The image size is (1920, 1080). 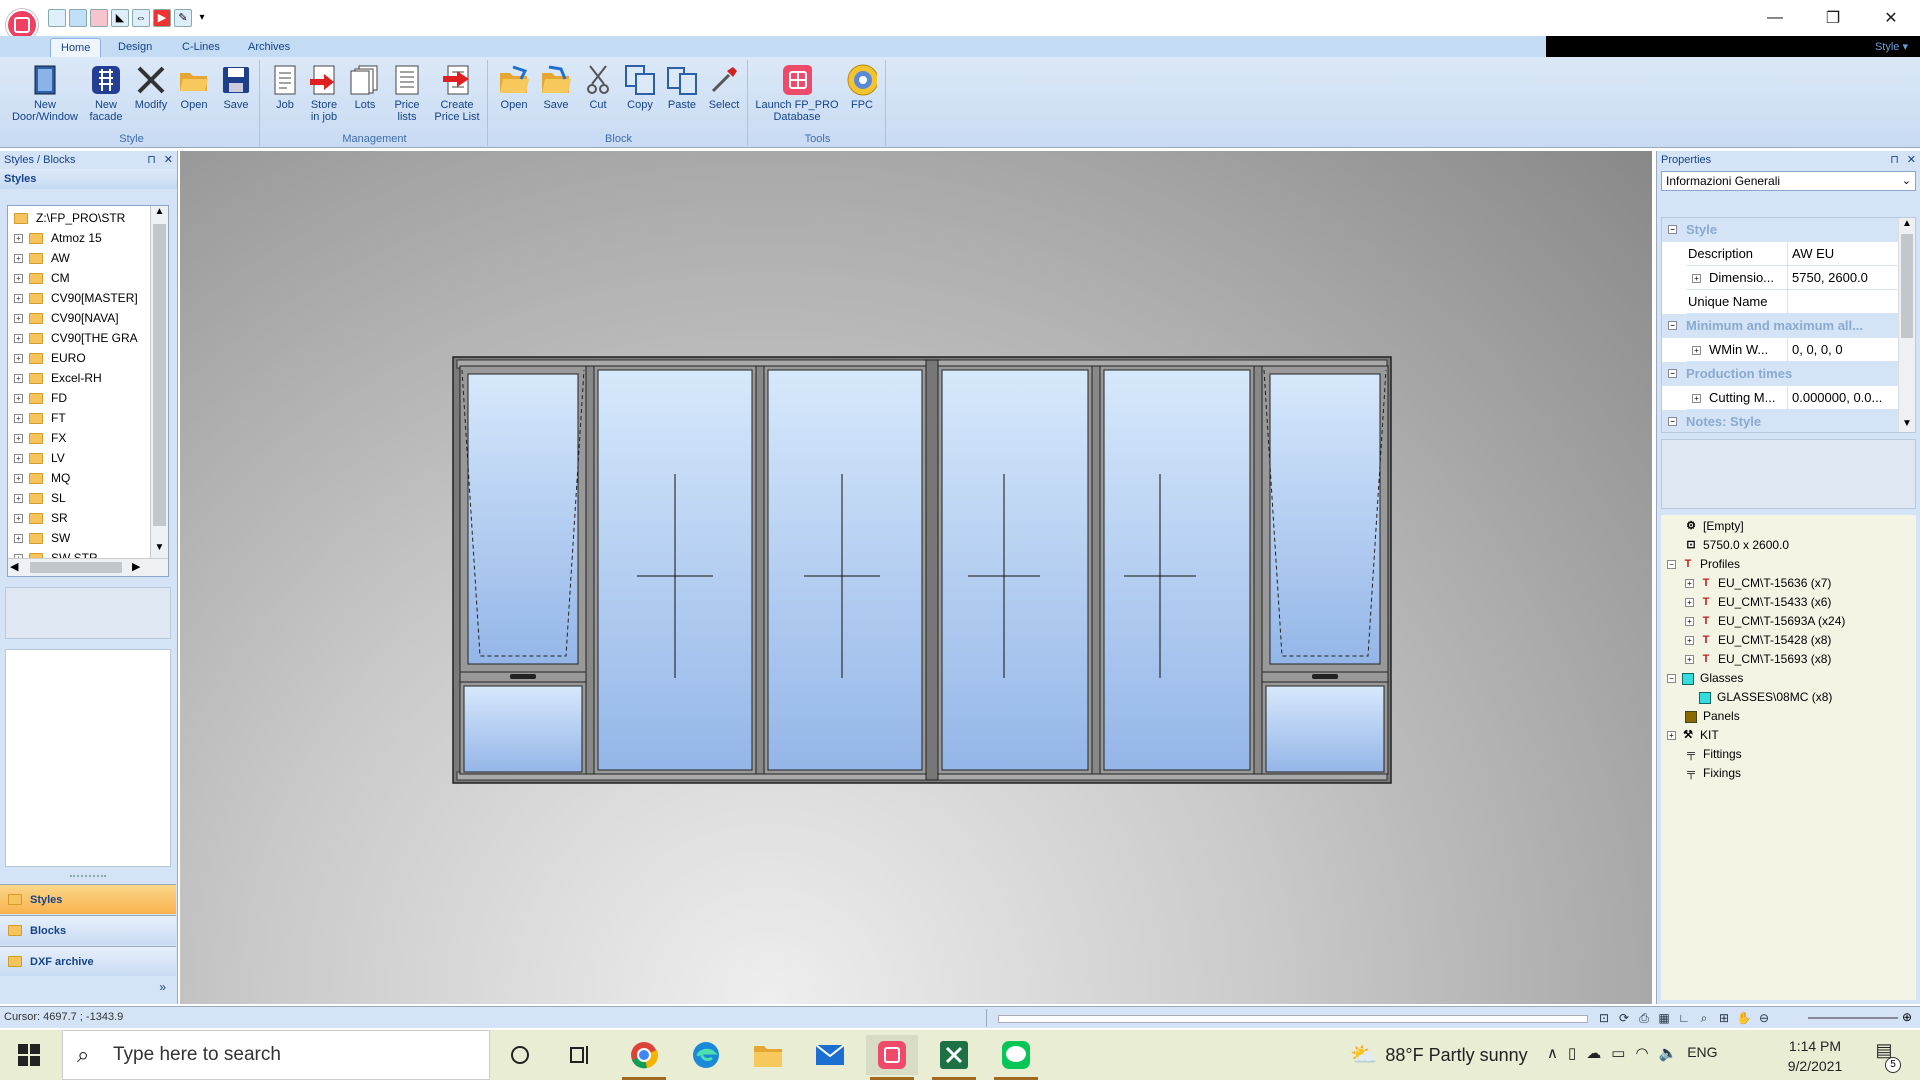 What do you see at coordinates (42, 258) in the screenshot?
I see `tree-item: + AW` at bounding box center [42, 258].